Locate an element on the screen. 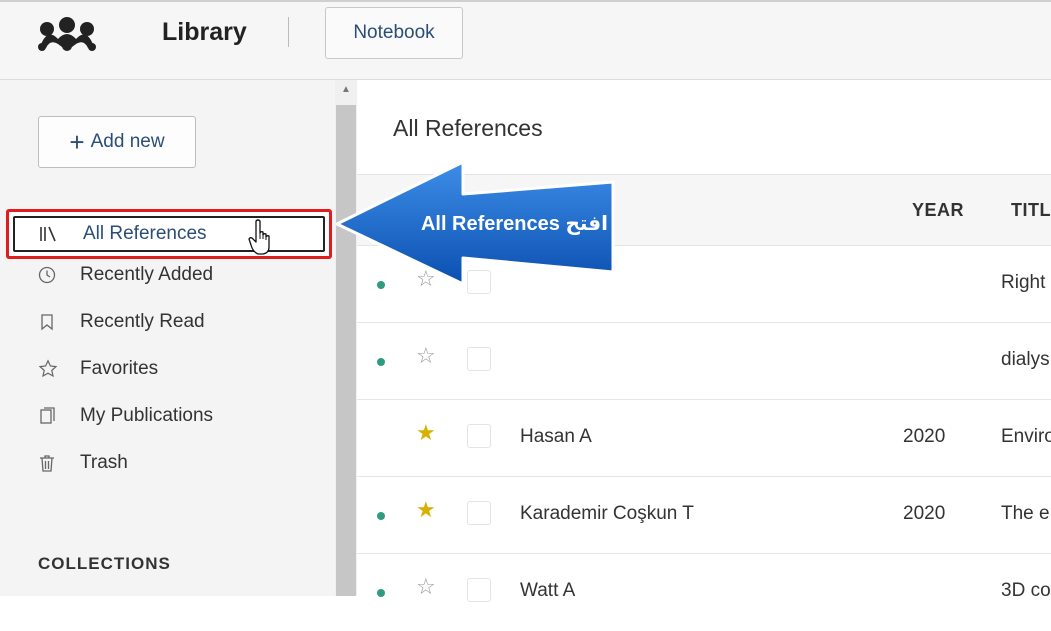  title-divider is located at coordinates (288, 32).